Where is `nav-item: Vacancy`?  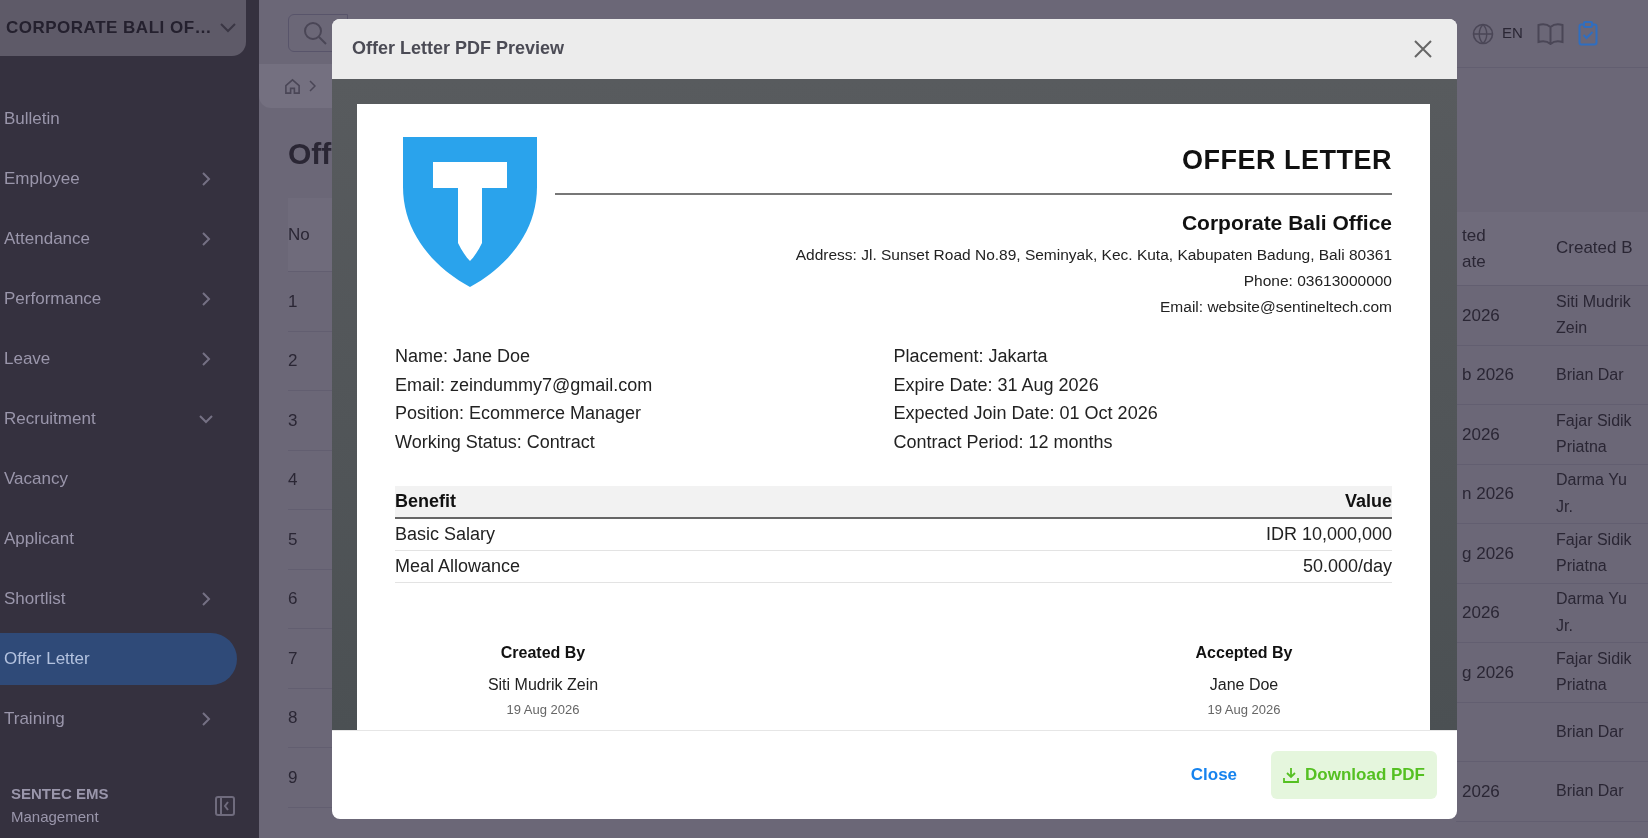 nav-item: Vacancy is located at coordinates (118, 479).